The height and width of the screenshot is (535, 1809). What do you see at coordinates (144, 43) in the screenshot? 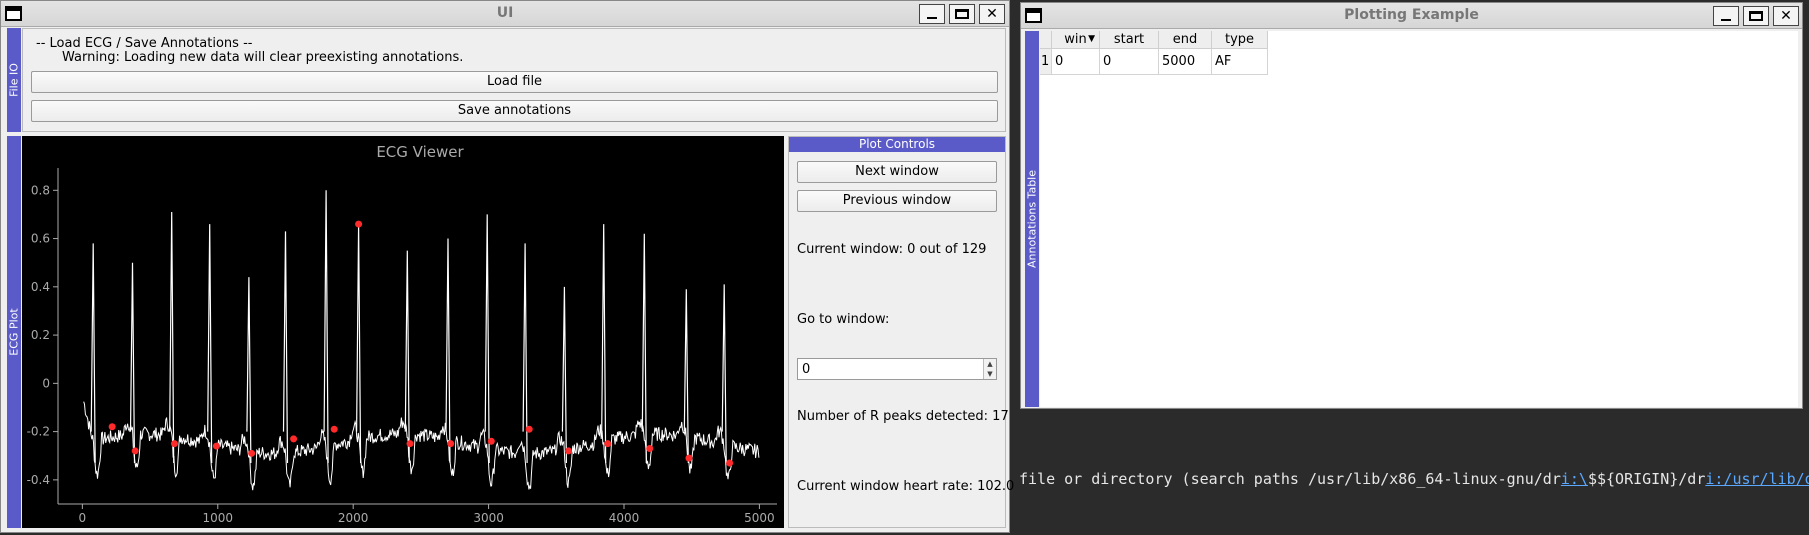
I see `file-io-heading: -- Load ECG / Save Annotations --` at bounding box center [144, 43].